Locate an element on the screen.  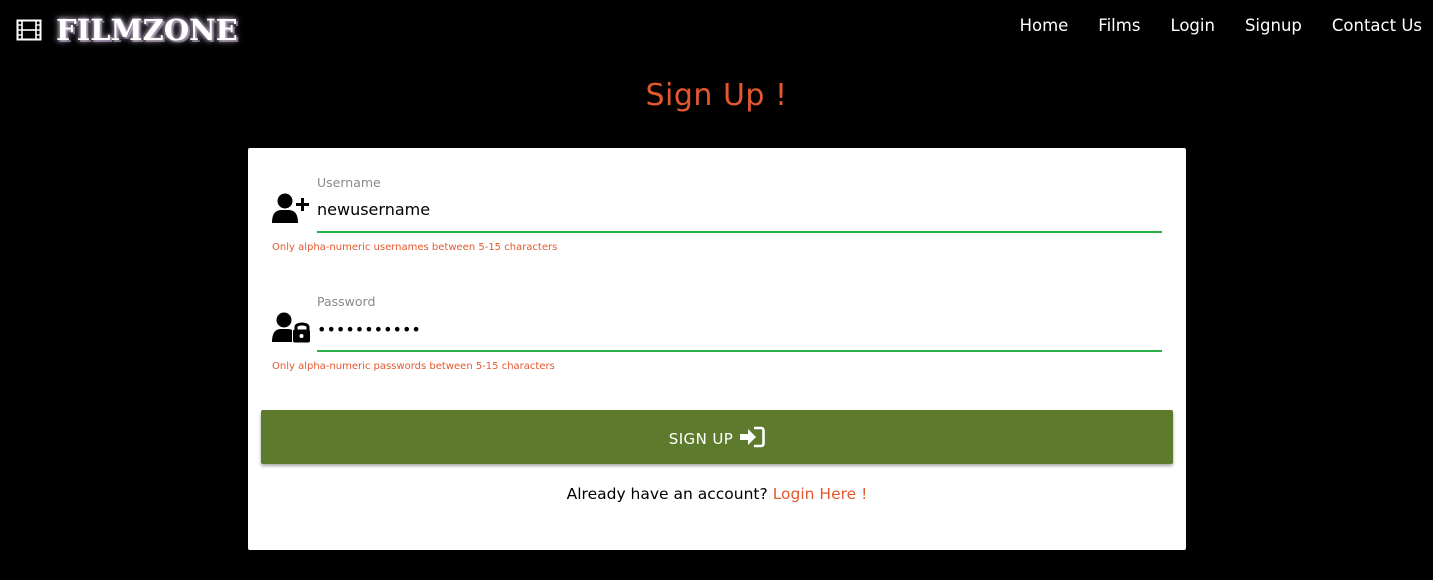
login-prompt-text: Already have an account? is located at coordinates (667, 494).